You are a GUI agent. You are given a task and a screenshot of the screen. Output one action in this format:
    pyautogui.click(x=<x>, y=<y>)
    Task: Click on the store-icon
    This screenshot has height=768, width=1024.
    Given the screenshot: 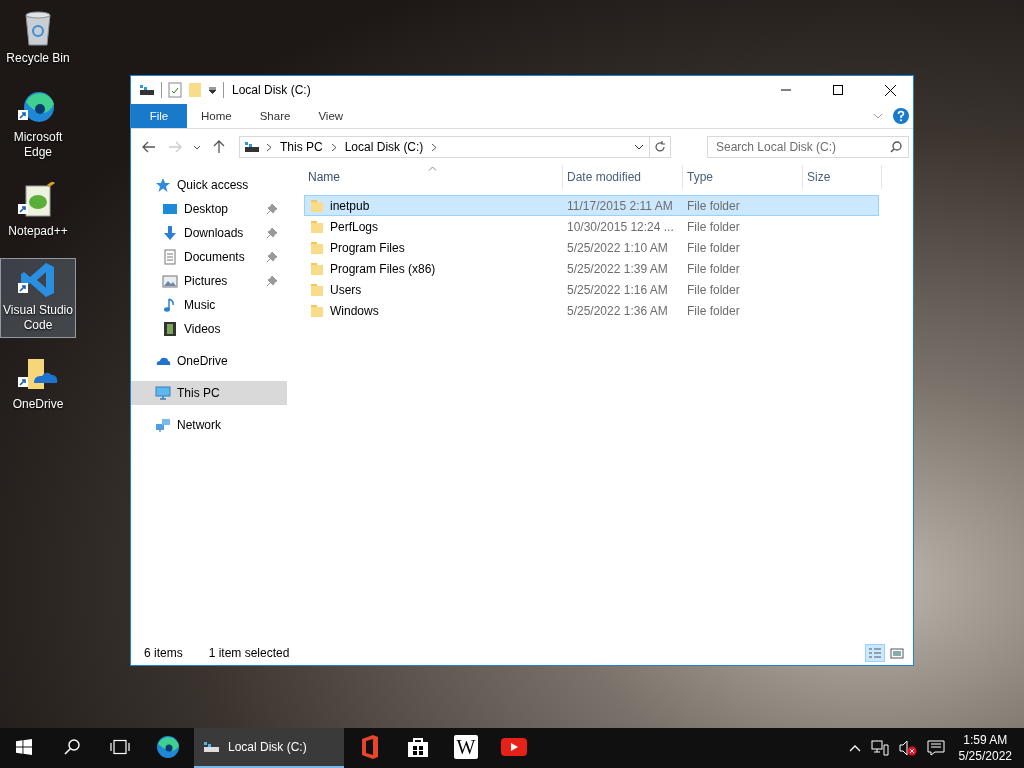 What is the action you would take?
    pyautogui.click(x=418, y=747)
    